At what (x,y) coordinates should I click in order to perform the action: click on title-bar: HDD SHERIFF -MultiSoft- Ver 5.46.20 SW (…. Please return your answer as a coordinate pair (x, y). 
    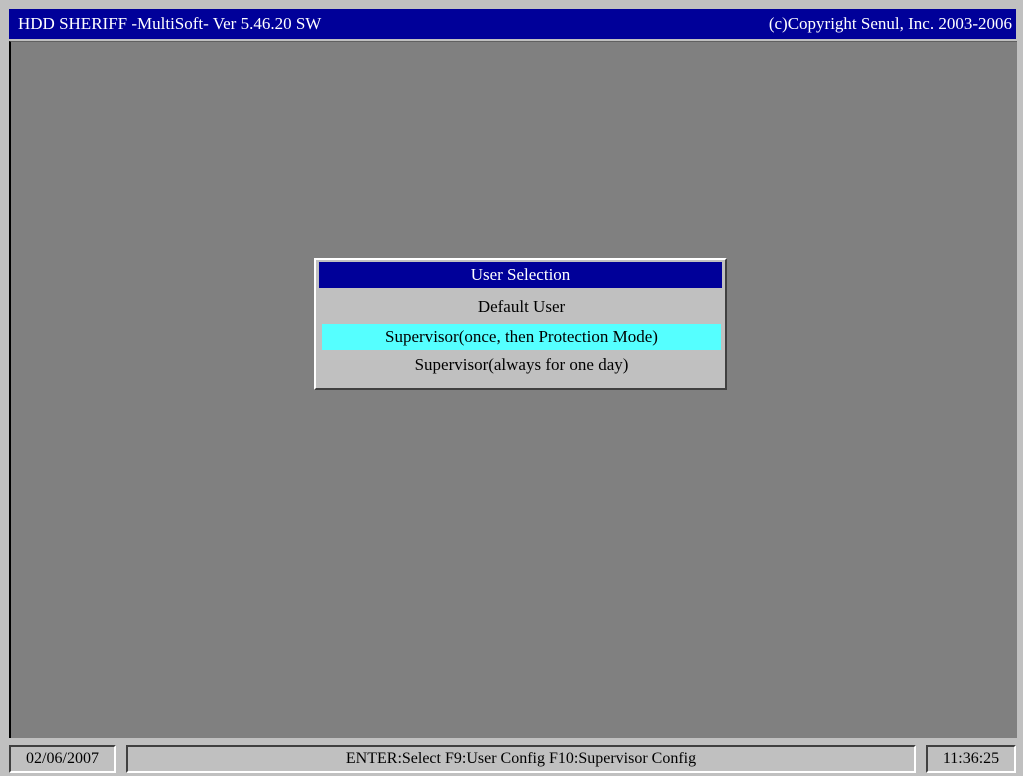
    Looking at the image, I should click on (512, 24).